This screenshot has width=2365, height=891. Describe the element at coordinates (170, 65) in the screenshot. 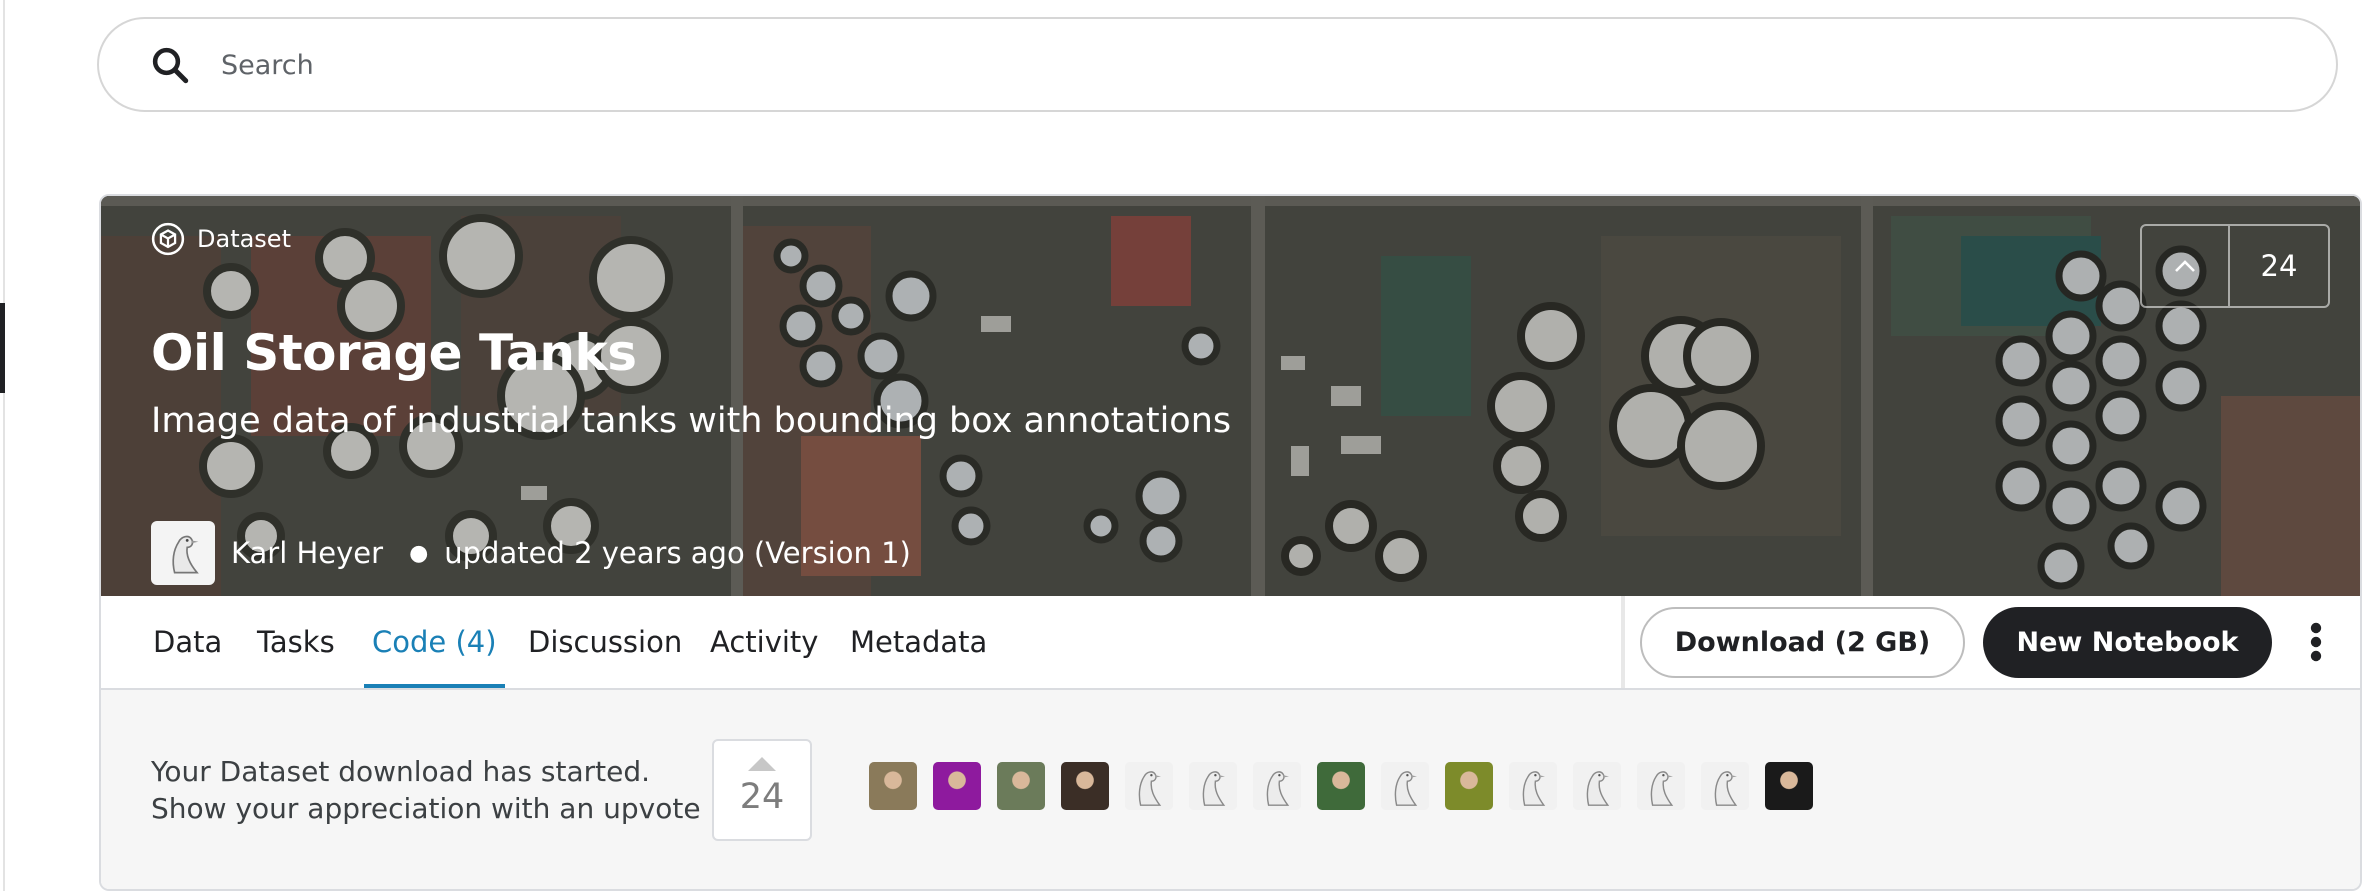

I see `search-icon` at that location.